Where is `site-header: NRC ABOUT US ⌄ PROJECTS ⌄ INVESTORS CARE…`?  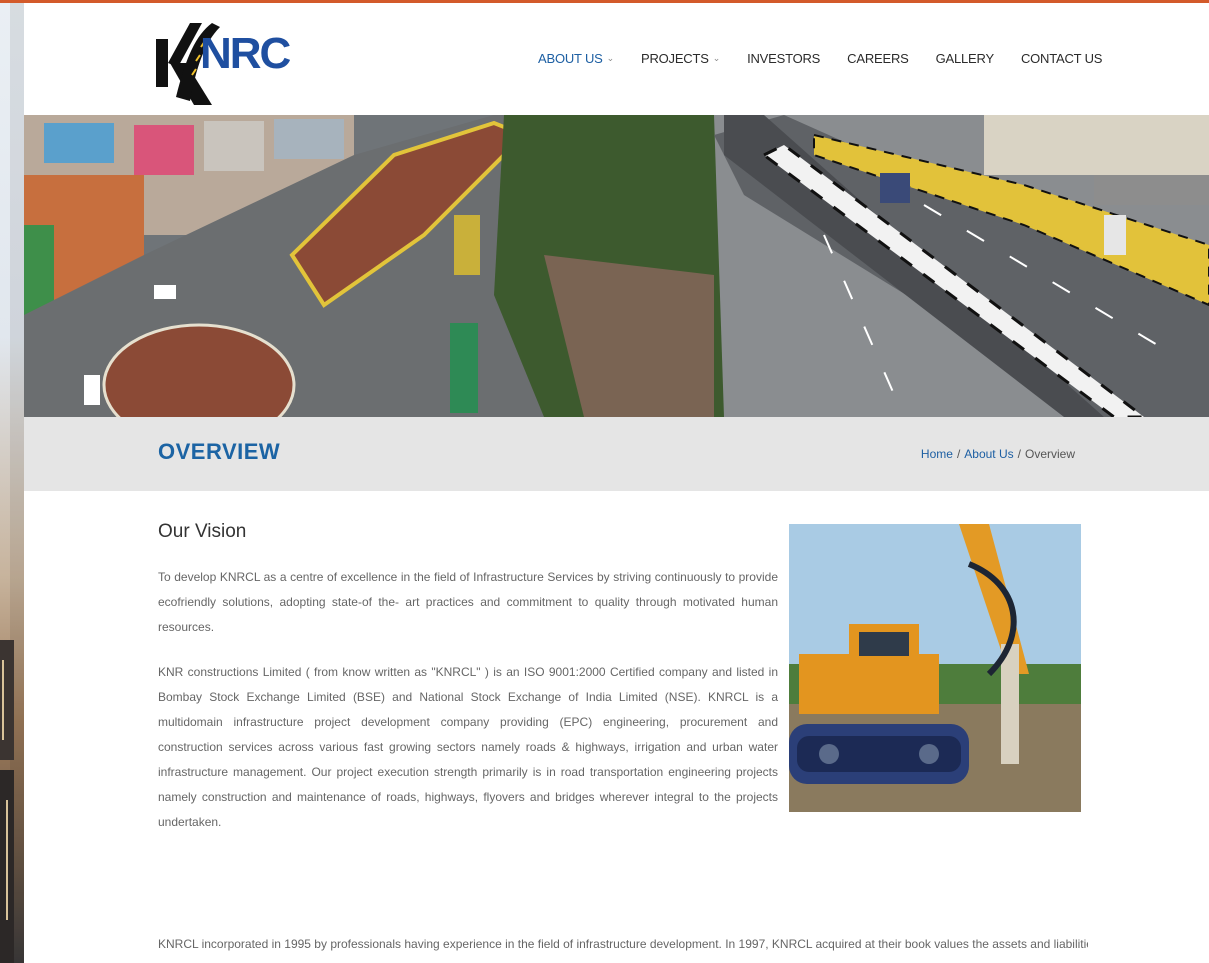 site-header: NRC ABOUT US ⌄ PROJECTS ⌄ INVESTORS CARE… is located at coordinates (616, 59).